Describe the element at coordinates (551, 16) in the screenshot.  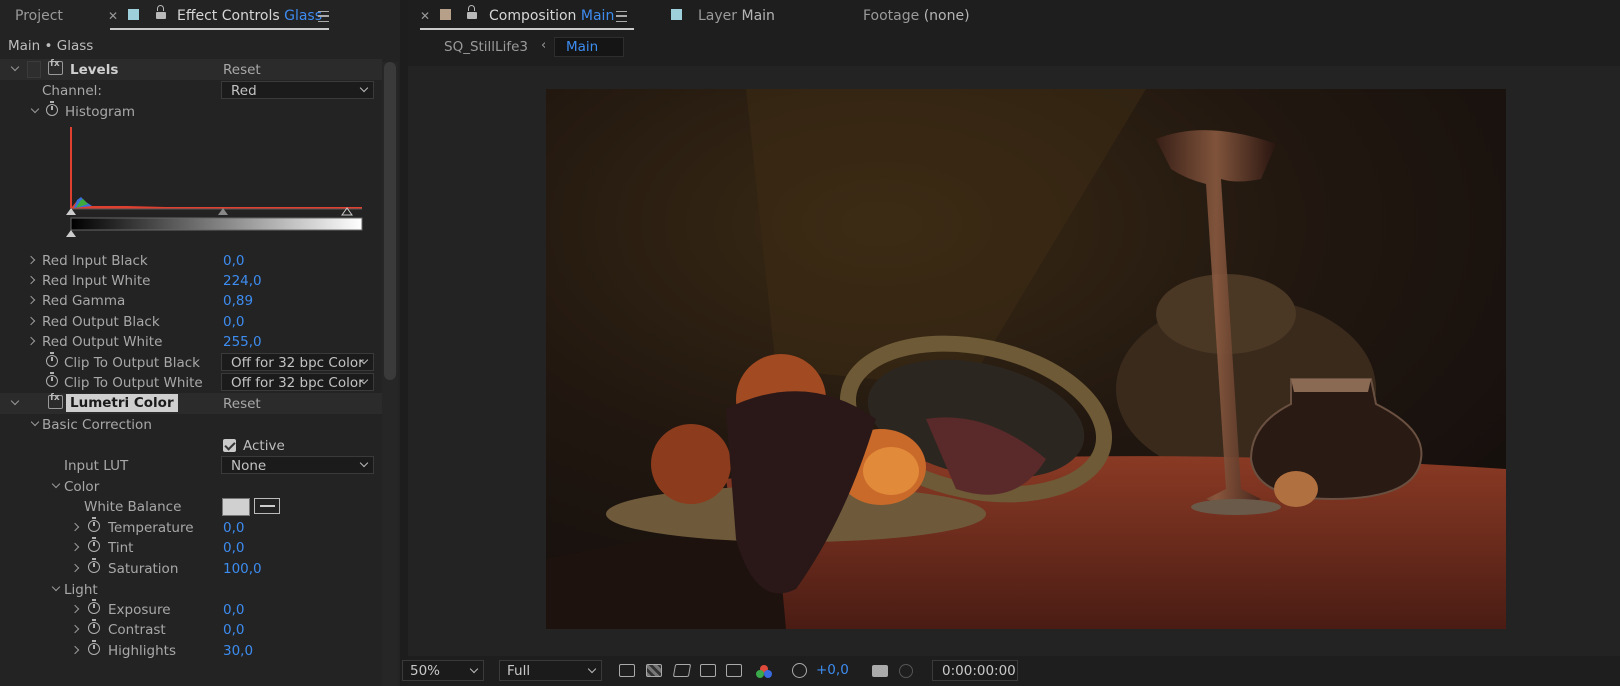
I see `tab-composition: Composition Main` at that location.